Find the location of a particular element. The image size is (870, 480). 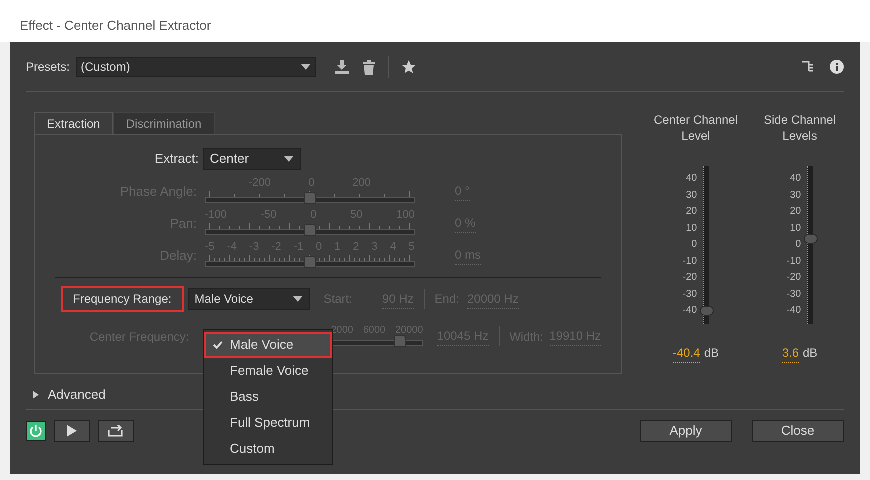

menu-item: Female Voice is located at coordinates (268, 371).